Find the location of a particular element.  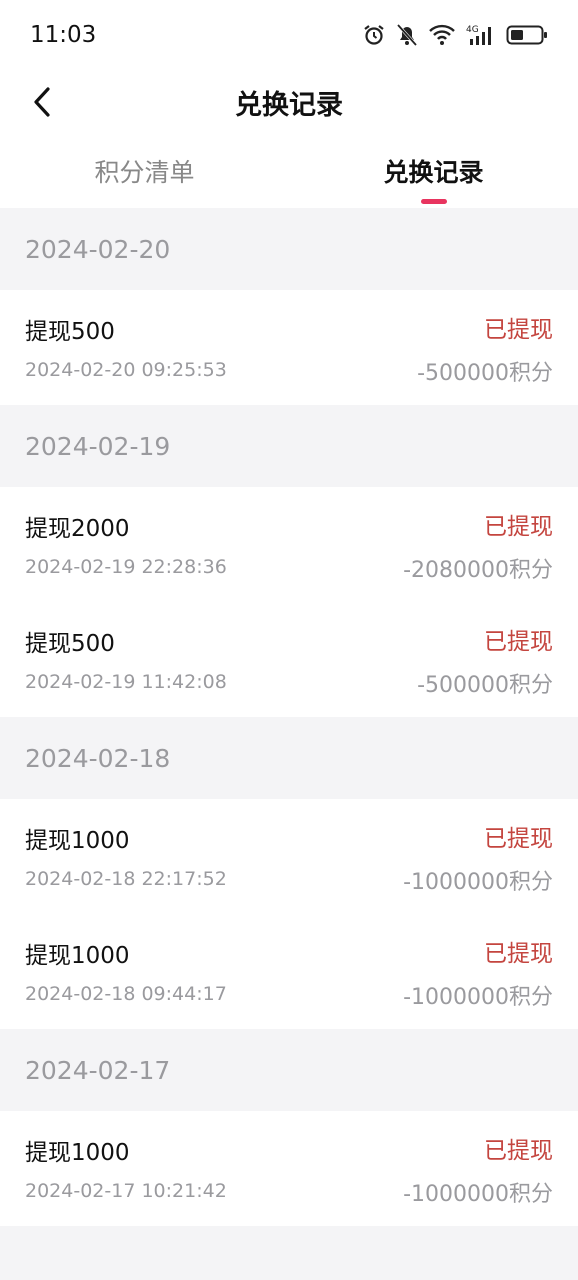

battery-icon is located at coordinates (527, 35).